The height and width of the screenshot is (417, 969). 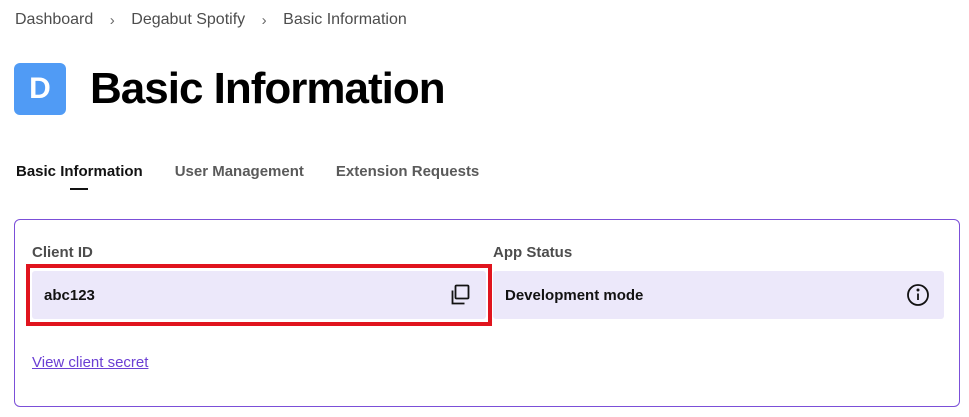 I want to click on tab-label: User Management, so click(x=239, y=171).